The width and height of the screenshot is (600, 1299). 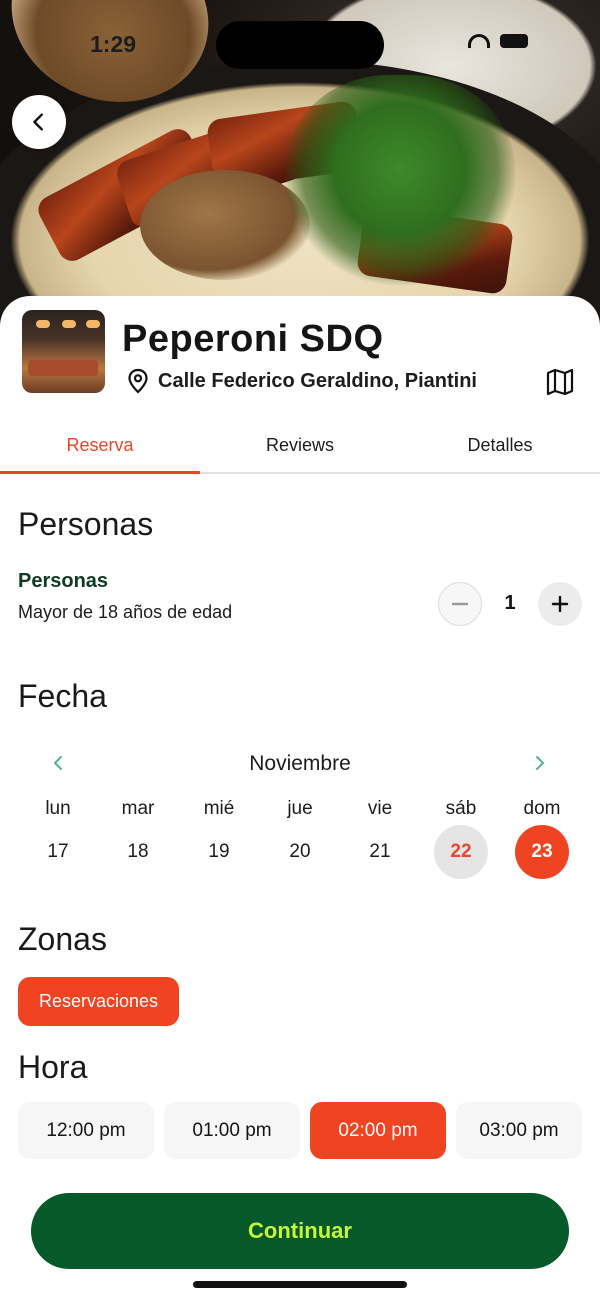 I want to click on calendar-day-selected: 23, so click(x=542, y=852).